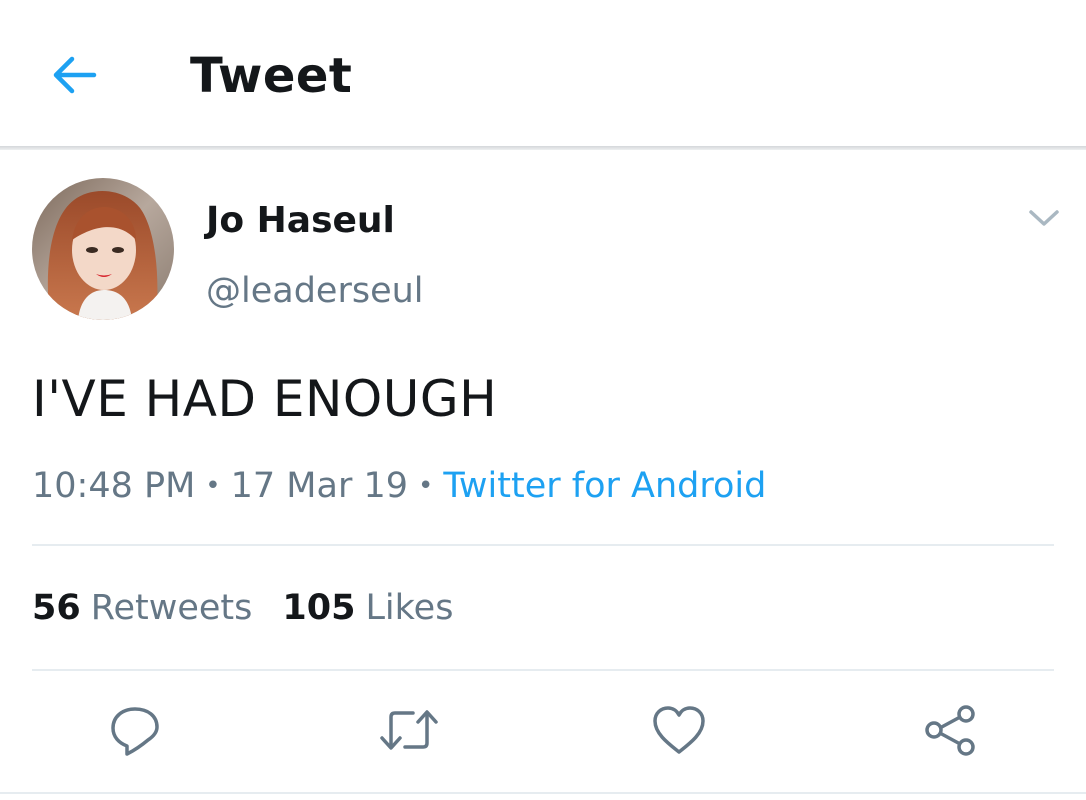 Image resolution: width=1086 pixels, height=800 pixels. I want to click on reply-icon, so click(135, 731).